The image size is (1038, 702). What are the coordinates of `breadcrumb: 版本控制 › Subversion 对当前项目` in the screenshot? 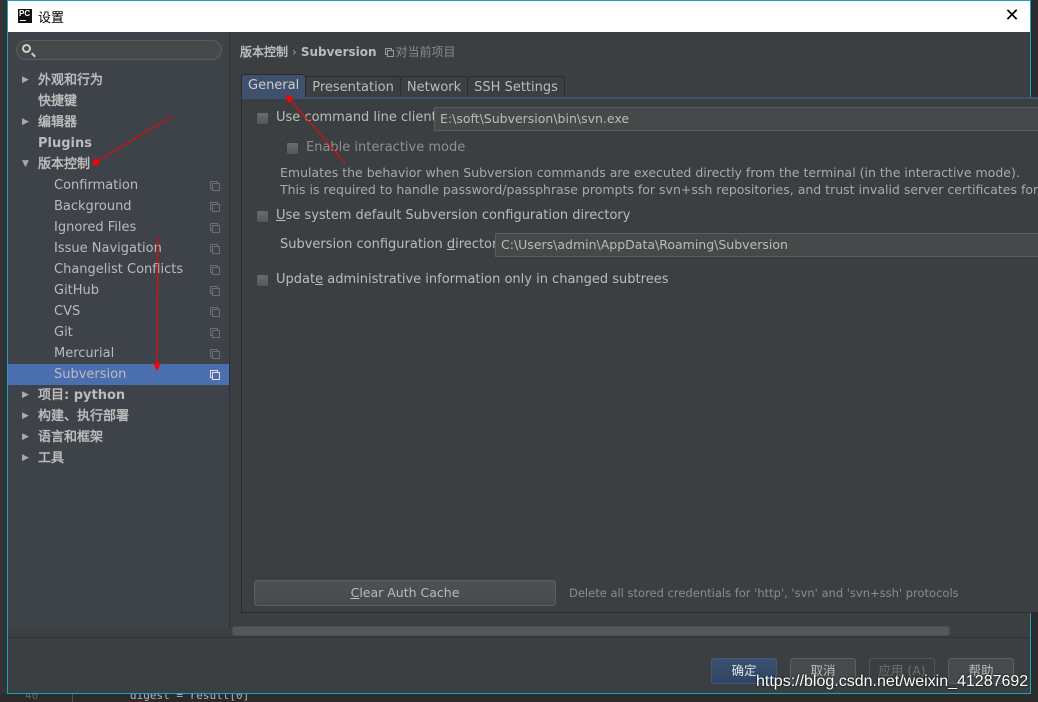 It's located at (348, 51).